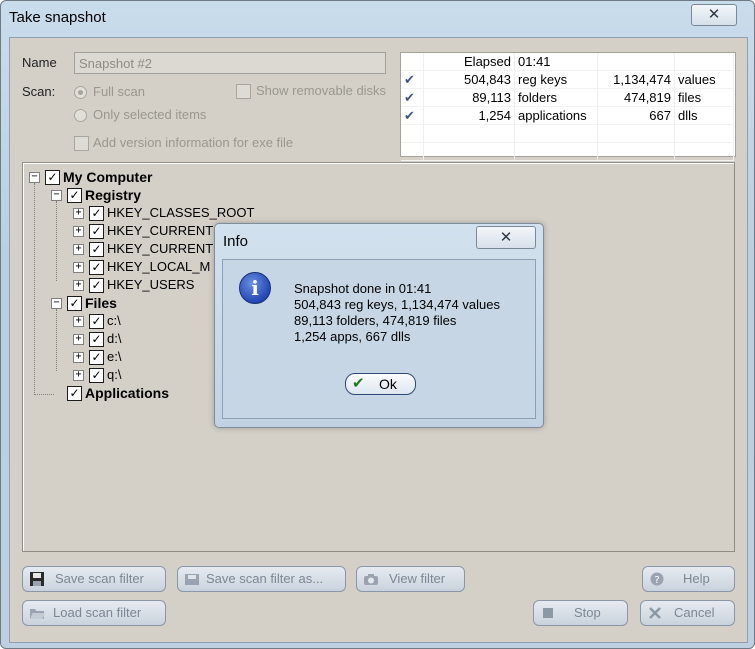 Image resolution: width=755 pixels, height=649 pixels. Describe the element at coordinates (80, 115) in the screenshot. I see `only-selected-radio` at that location.